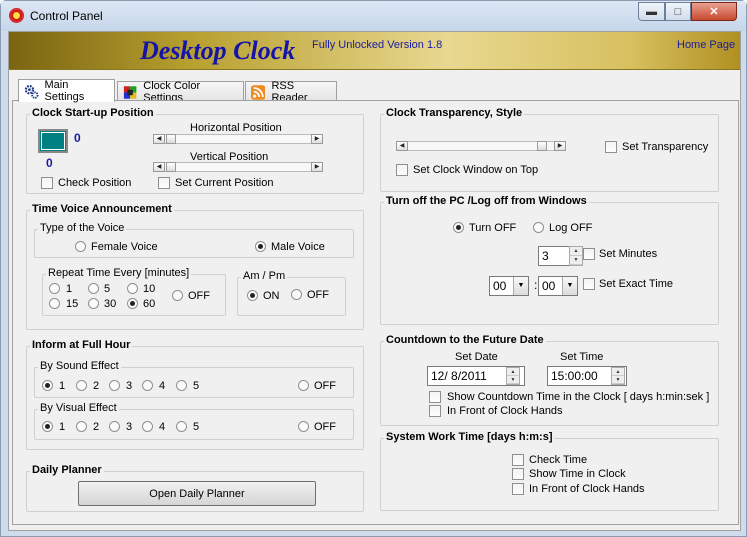 The height and width of the screenshot is (537, 747). I want to click on tab-main-settings: Main Settings, so click(66, 91).